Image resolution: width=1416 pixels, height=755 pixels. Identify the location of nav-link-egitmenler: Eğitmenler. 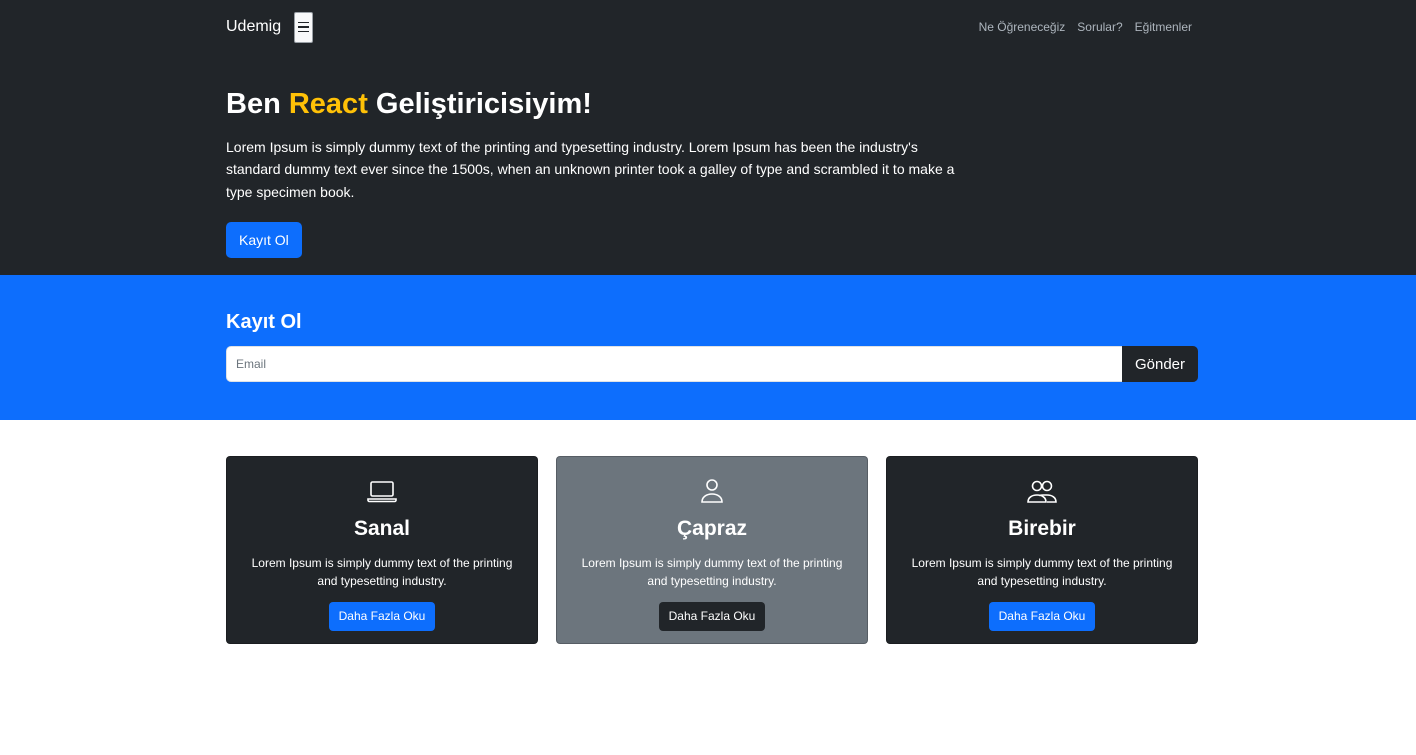
(1163, 27).